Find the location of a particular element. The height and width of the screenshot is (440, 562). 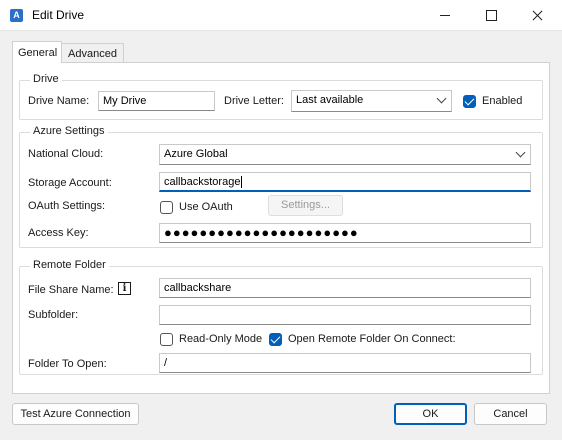

drive-group-label: Drive is located at coordinates (46, 79).